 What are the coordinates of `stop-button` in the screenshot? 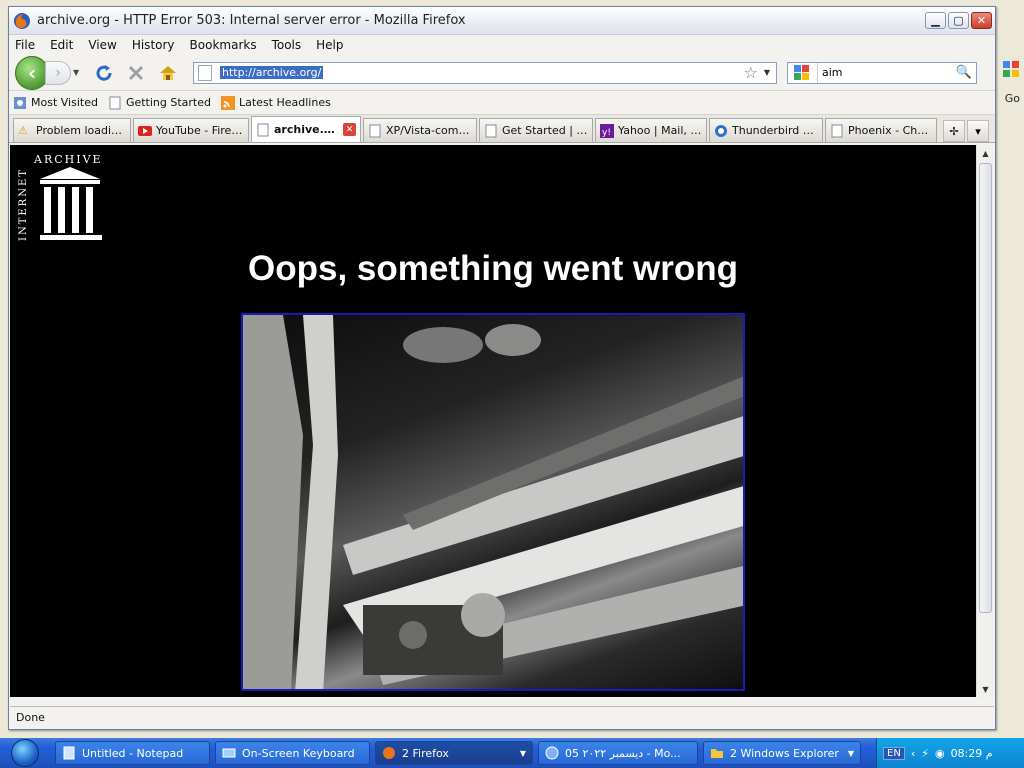 It's located at (136, 73).